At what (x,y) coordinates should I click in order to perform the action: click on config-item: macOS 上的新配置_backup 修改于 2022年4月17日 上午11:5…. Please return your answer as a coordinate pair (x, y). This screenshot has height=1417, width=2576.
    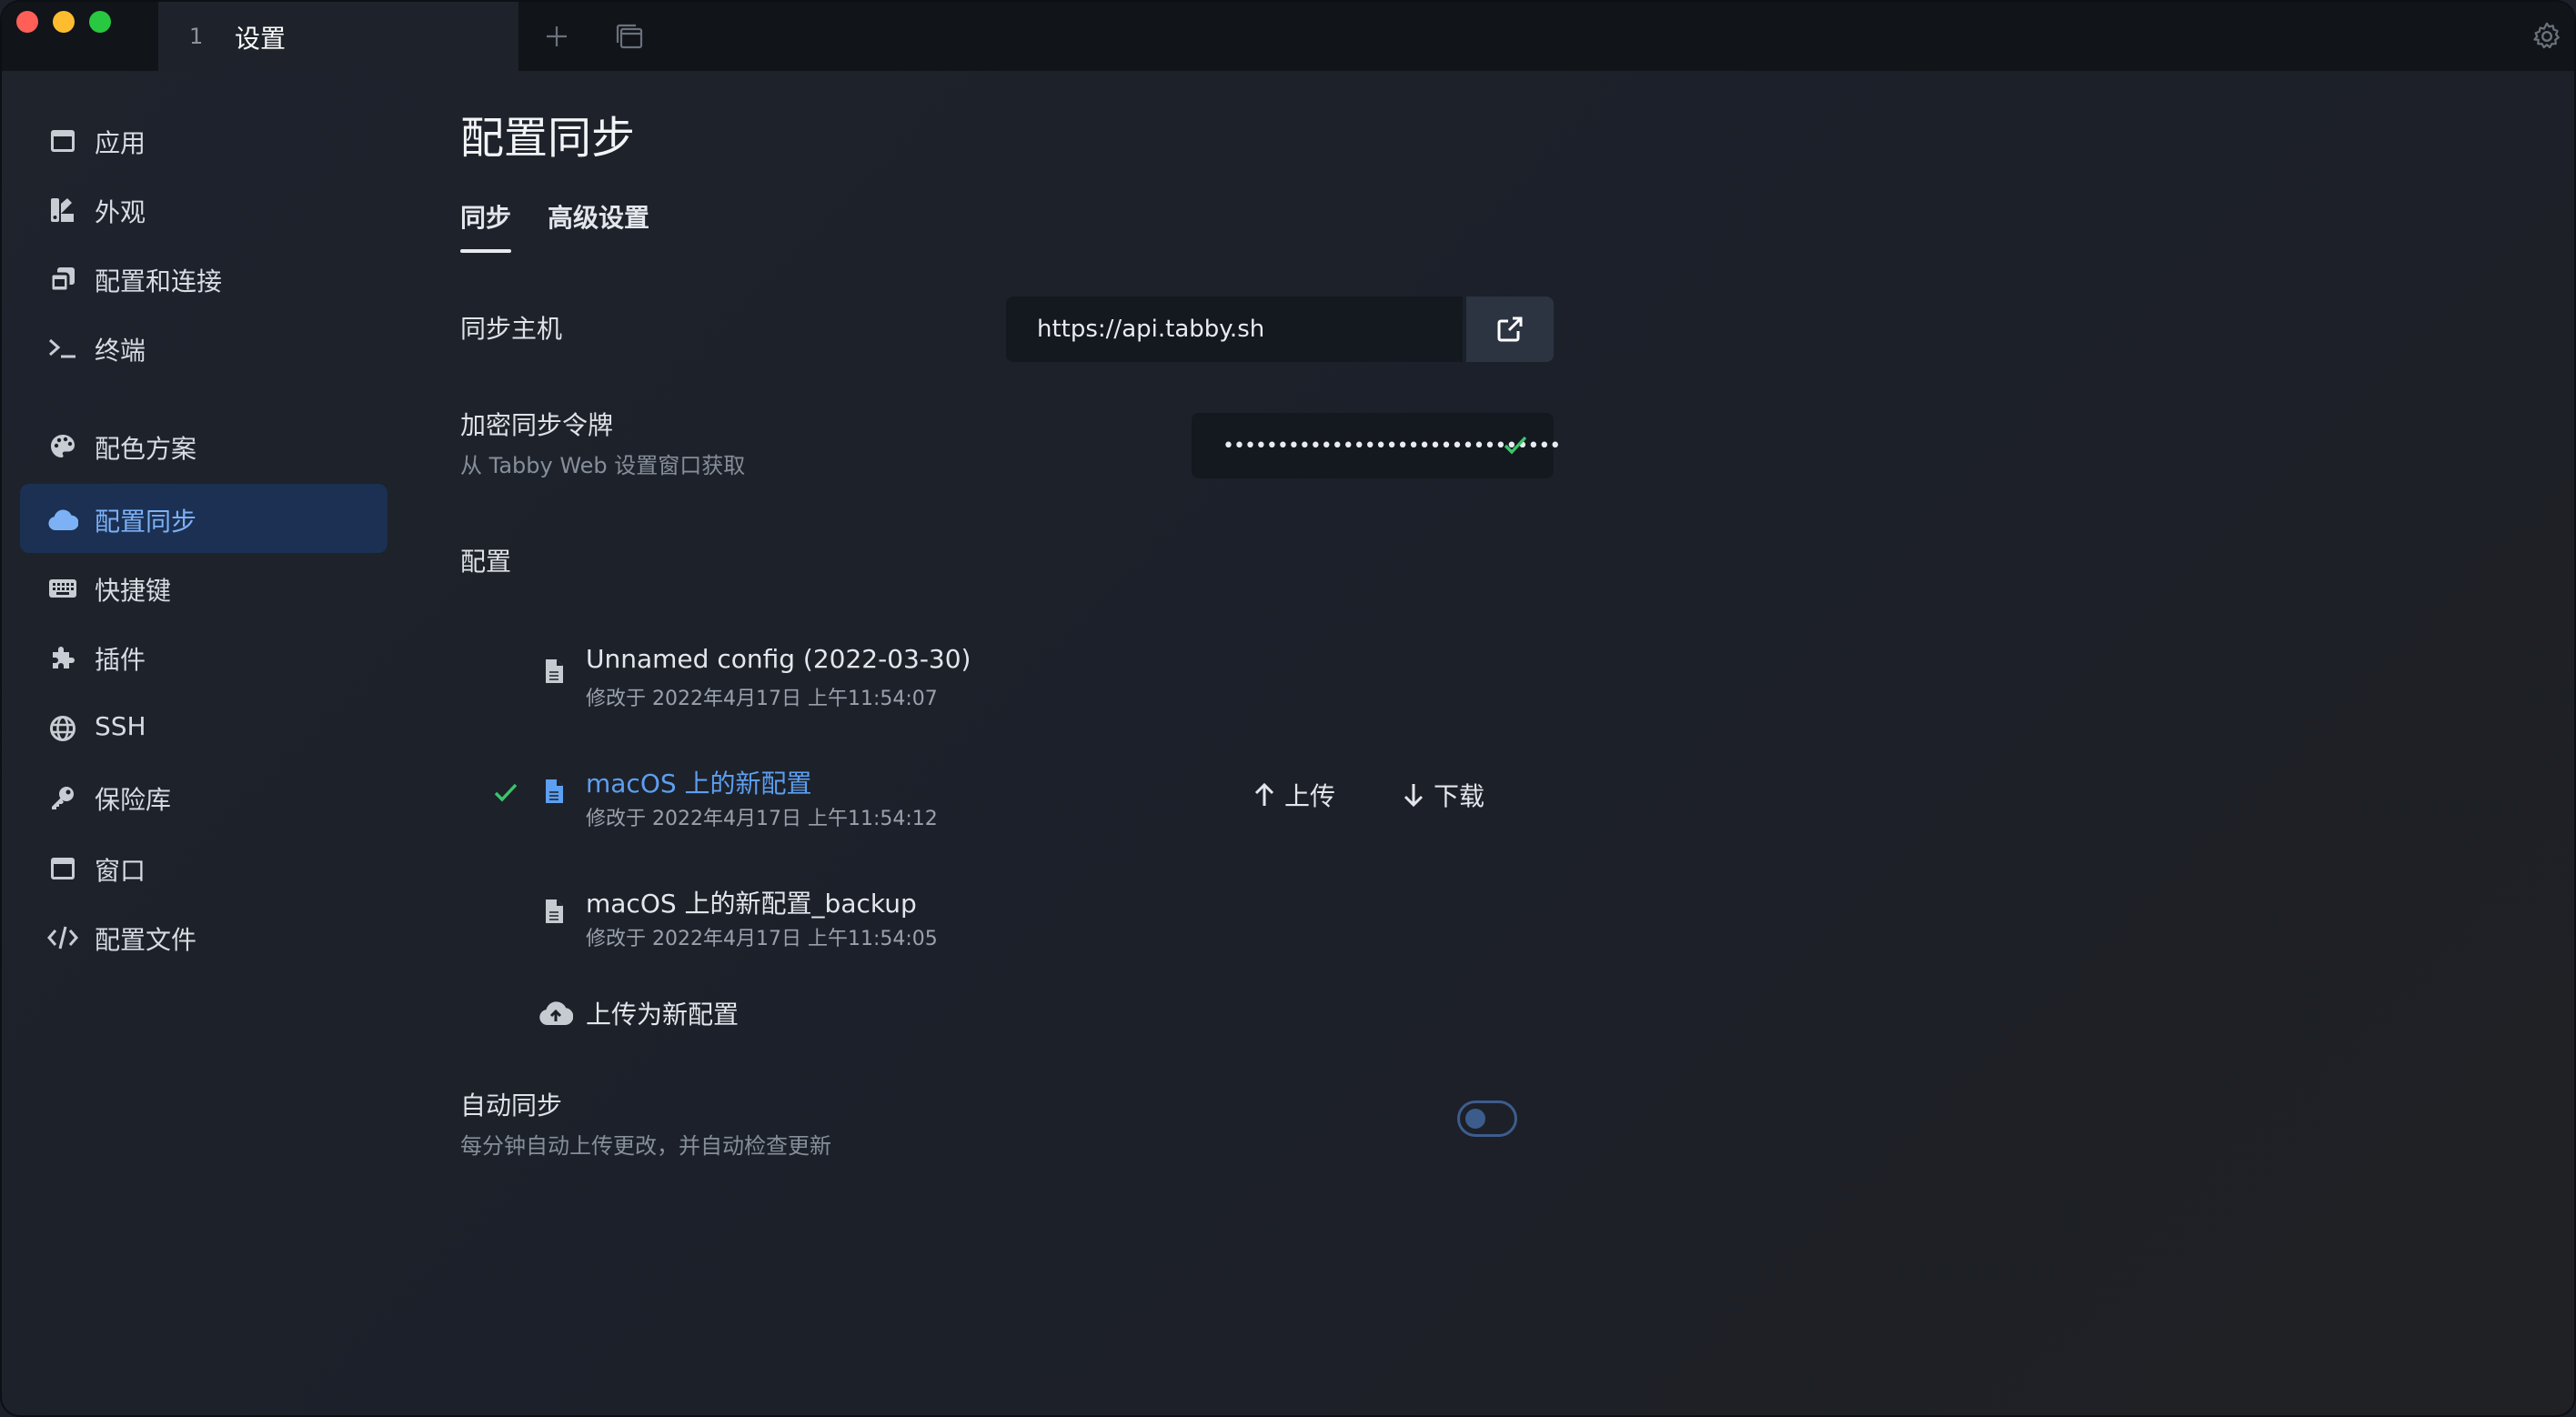
    Looking at the image, I should click on (1006, 920).